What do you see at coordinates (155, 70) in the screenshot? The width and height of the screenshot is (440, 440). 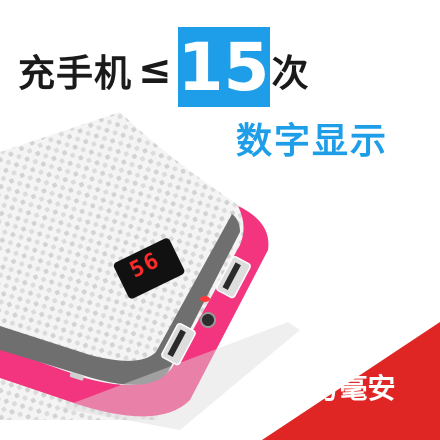 I see `less-equal-symbol: ≤` at bounding box center [155, 70].